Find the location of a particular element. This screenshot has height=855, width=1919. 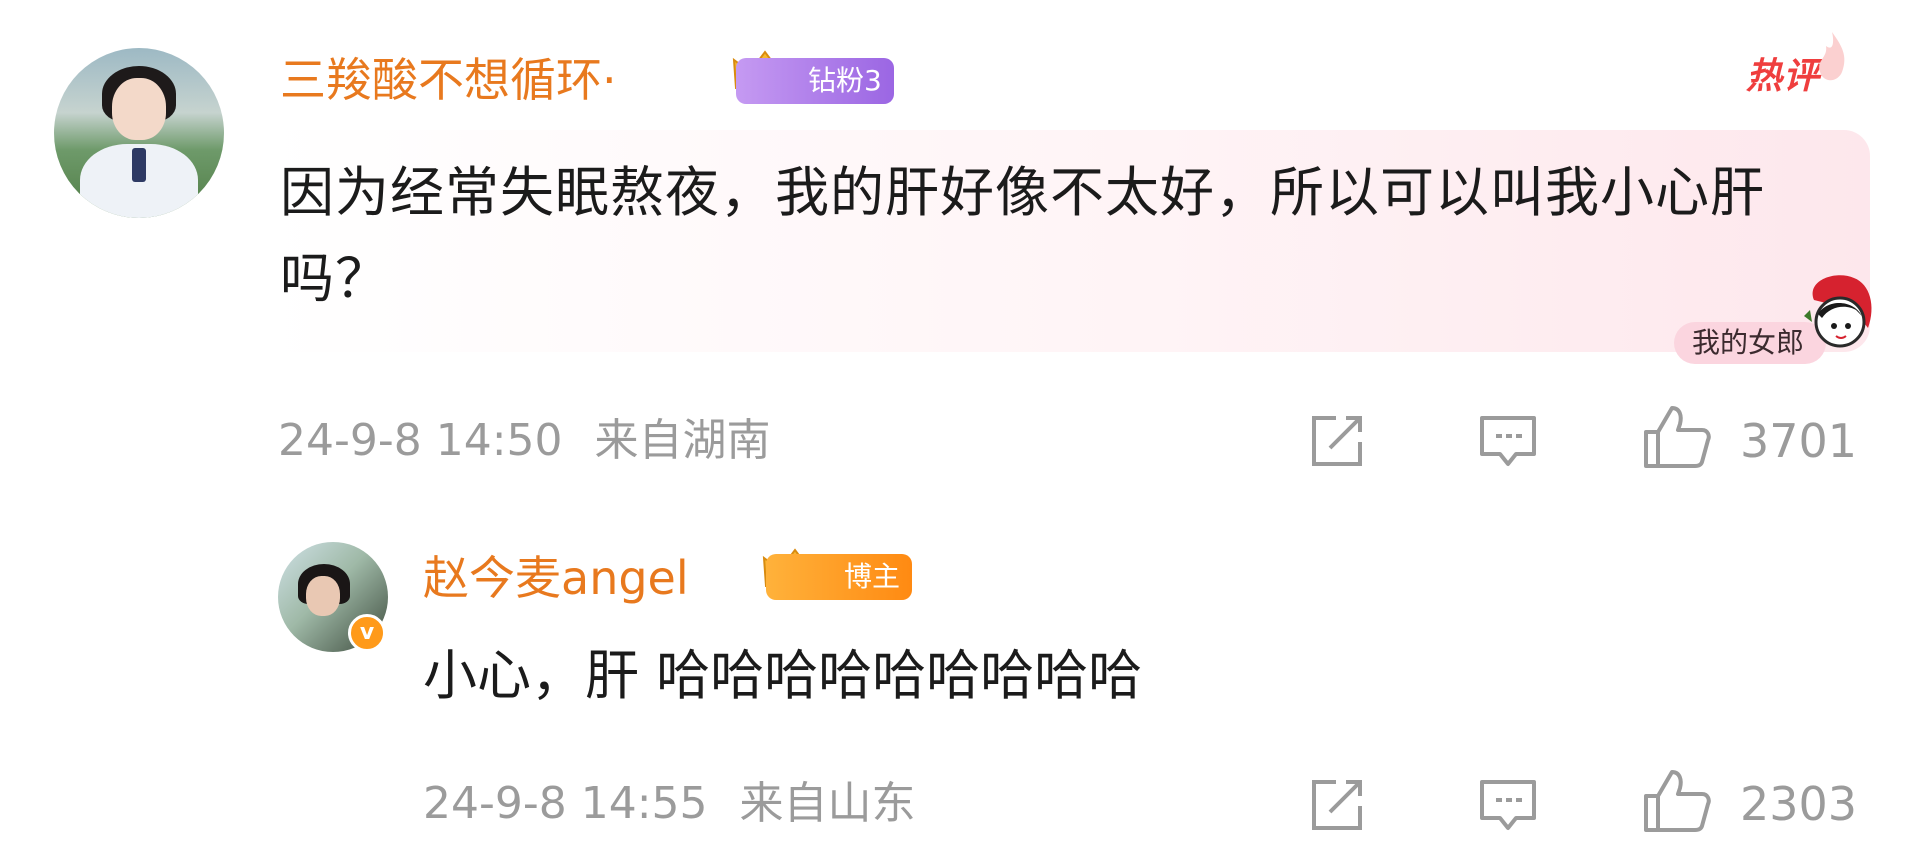

hot-comment-tag: 热评 is located at coordinates (1783, 76).